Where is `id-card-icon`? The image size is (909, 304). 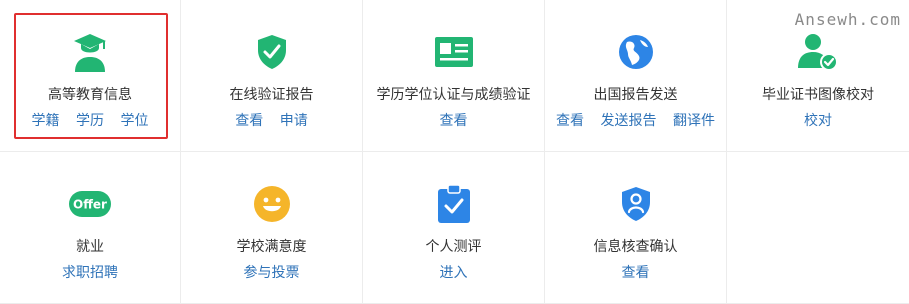
id-card-icon is located at coordinates (454, 52).